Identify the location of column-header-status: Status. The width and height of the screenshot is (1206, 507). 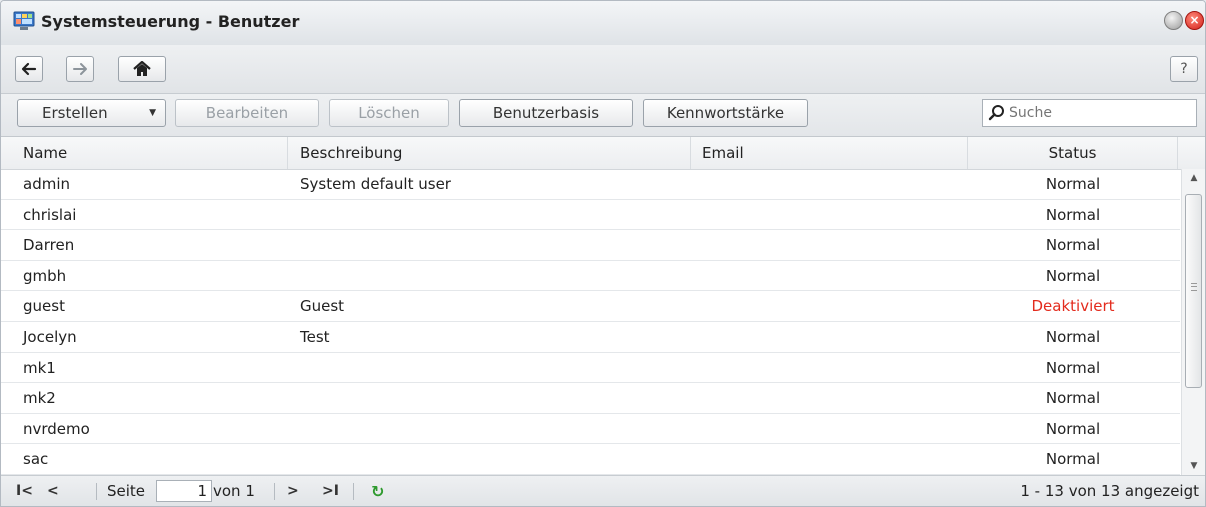
(1073, 153).